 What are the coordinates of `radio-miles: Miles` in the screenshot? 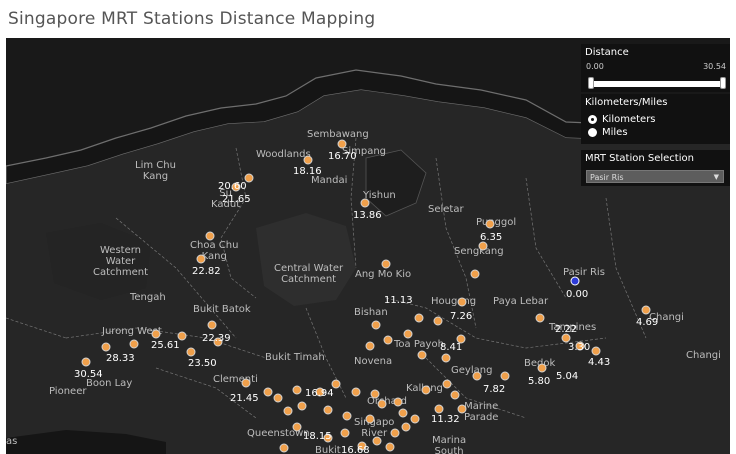 It's located at (622, 132).